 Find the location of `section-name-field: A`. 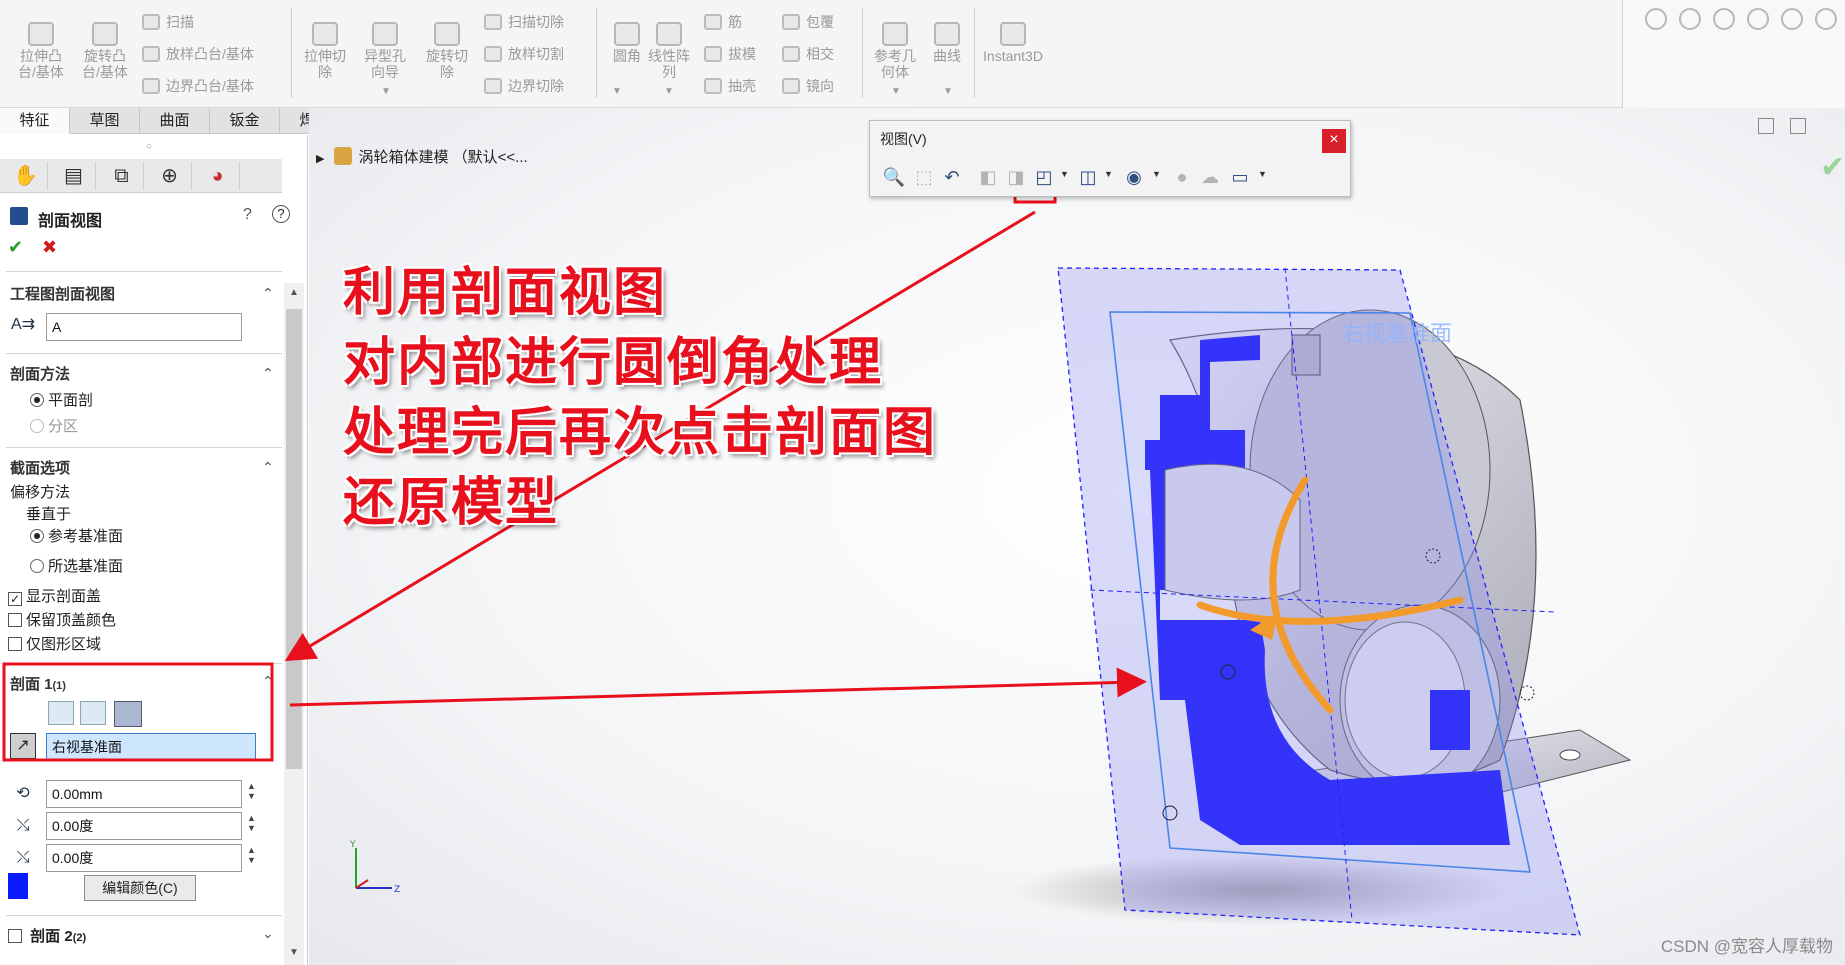

section-name-field: A is located at coordinates (144, 327).